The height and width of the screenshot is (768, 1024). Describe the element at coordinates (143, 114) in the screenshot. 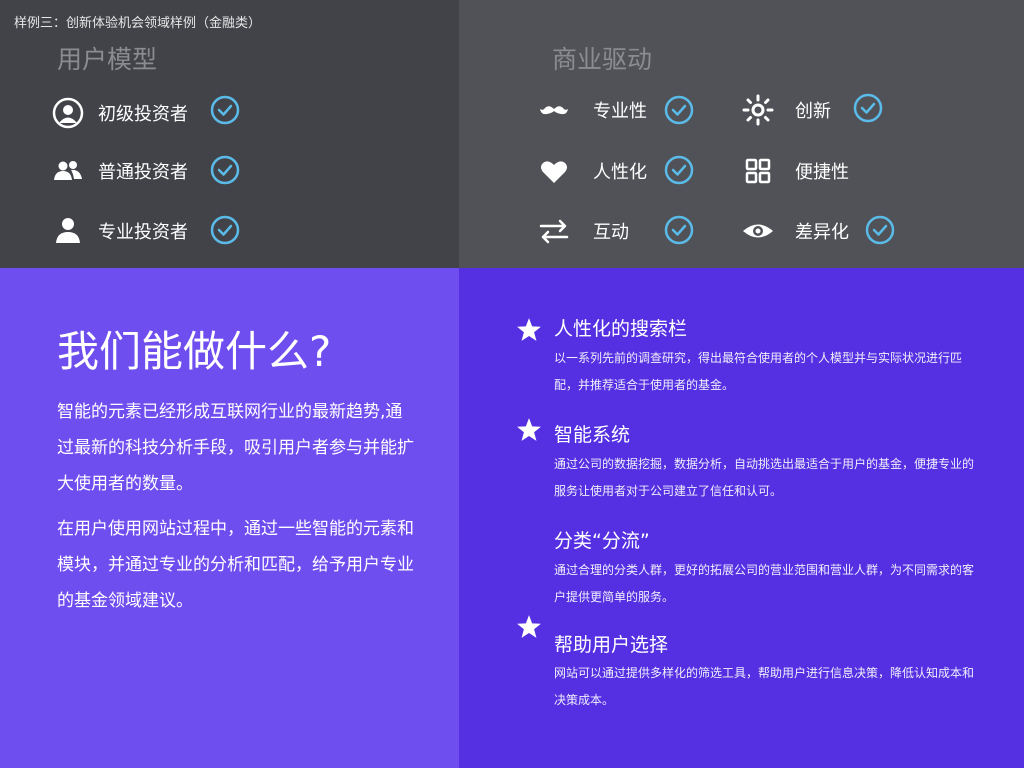

I see `user-model-label: 初级投资者` at that location.